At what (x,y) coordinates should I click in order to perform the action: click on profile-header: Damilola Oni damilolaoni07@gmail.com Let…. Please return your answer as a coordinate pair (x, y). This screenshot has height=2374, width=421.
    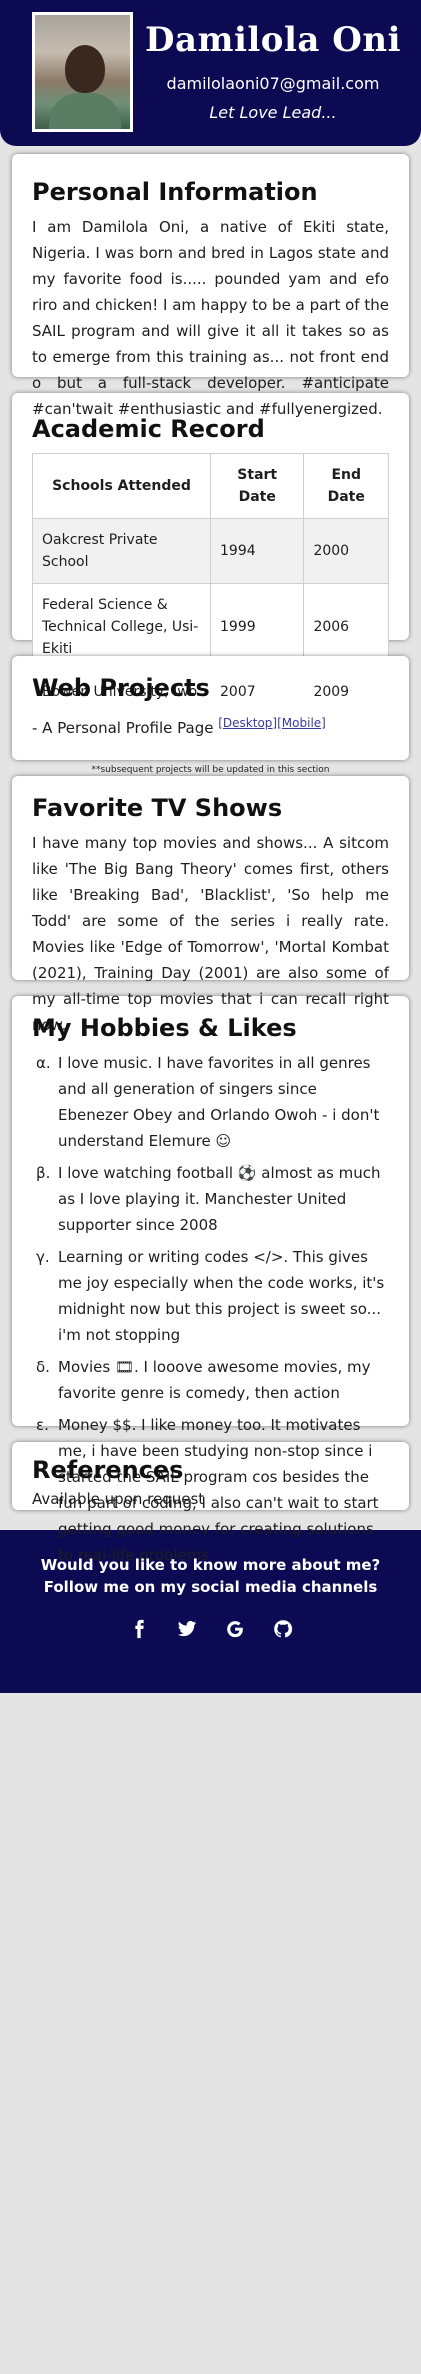
    Looking at the image, I should click on (210, 73).